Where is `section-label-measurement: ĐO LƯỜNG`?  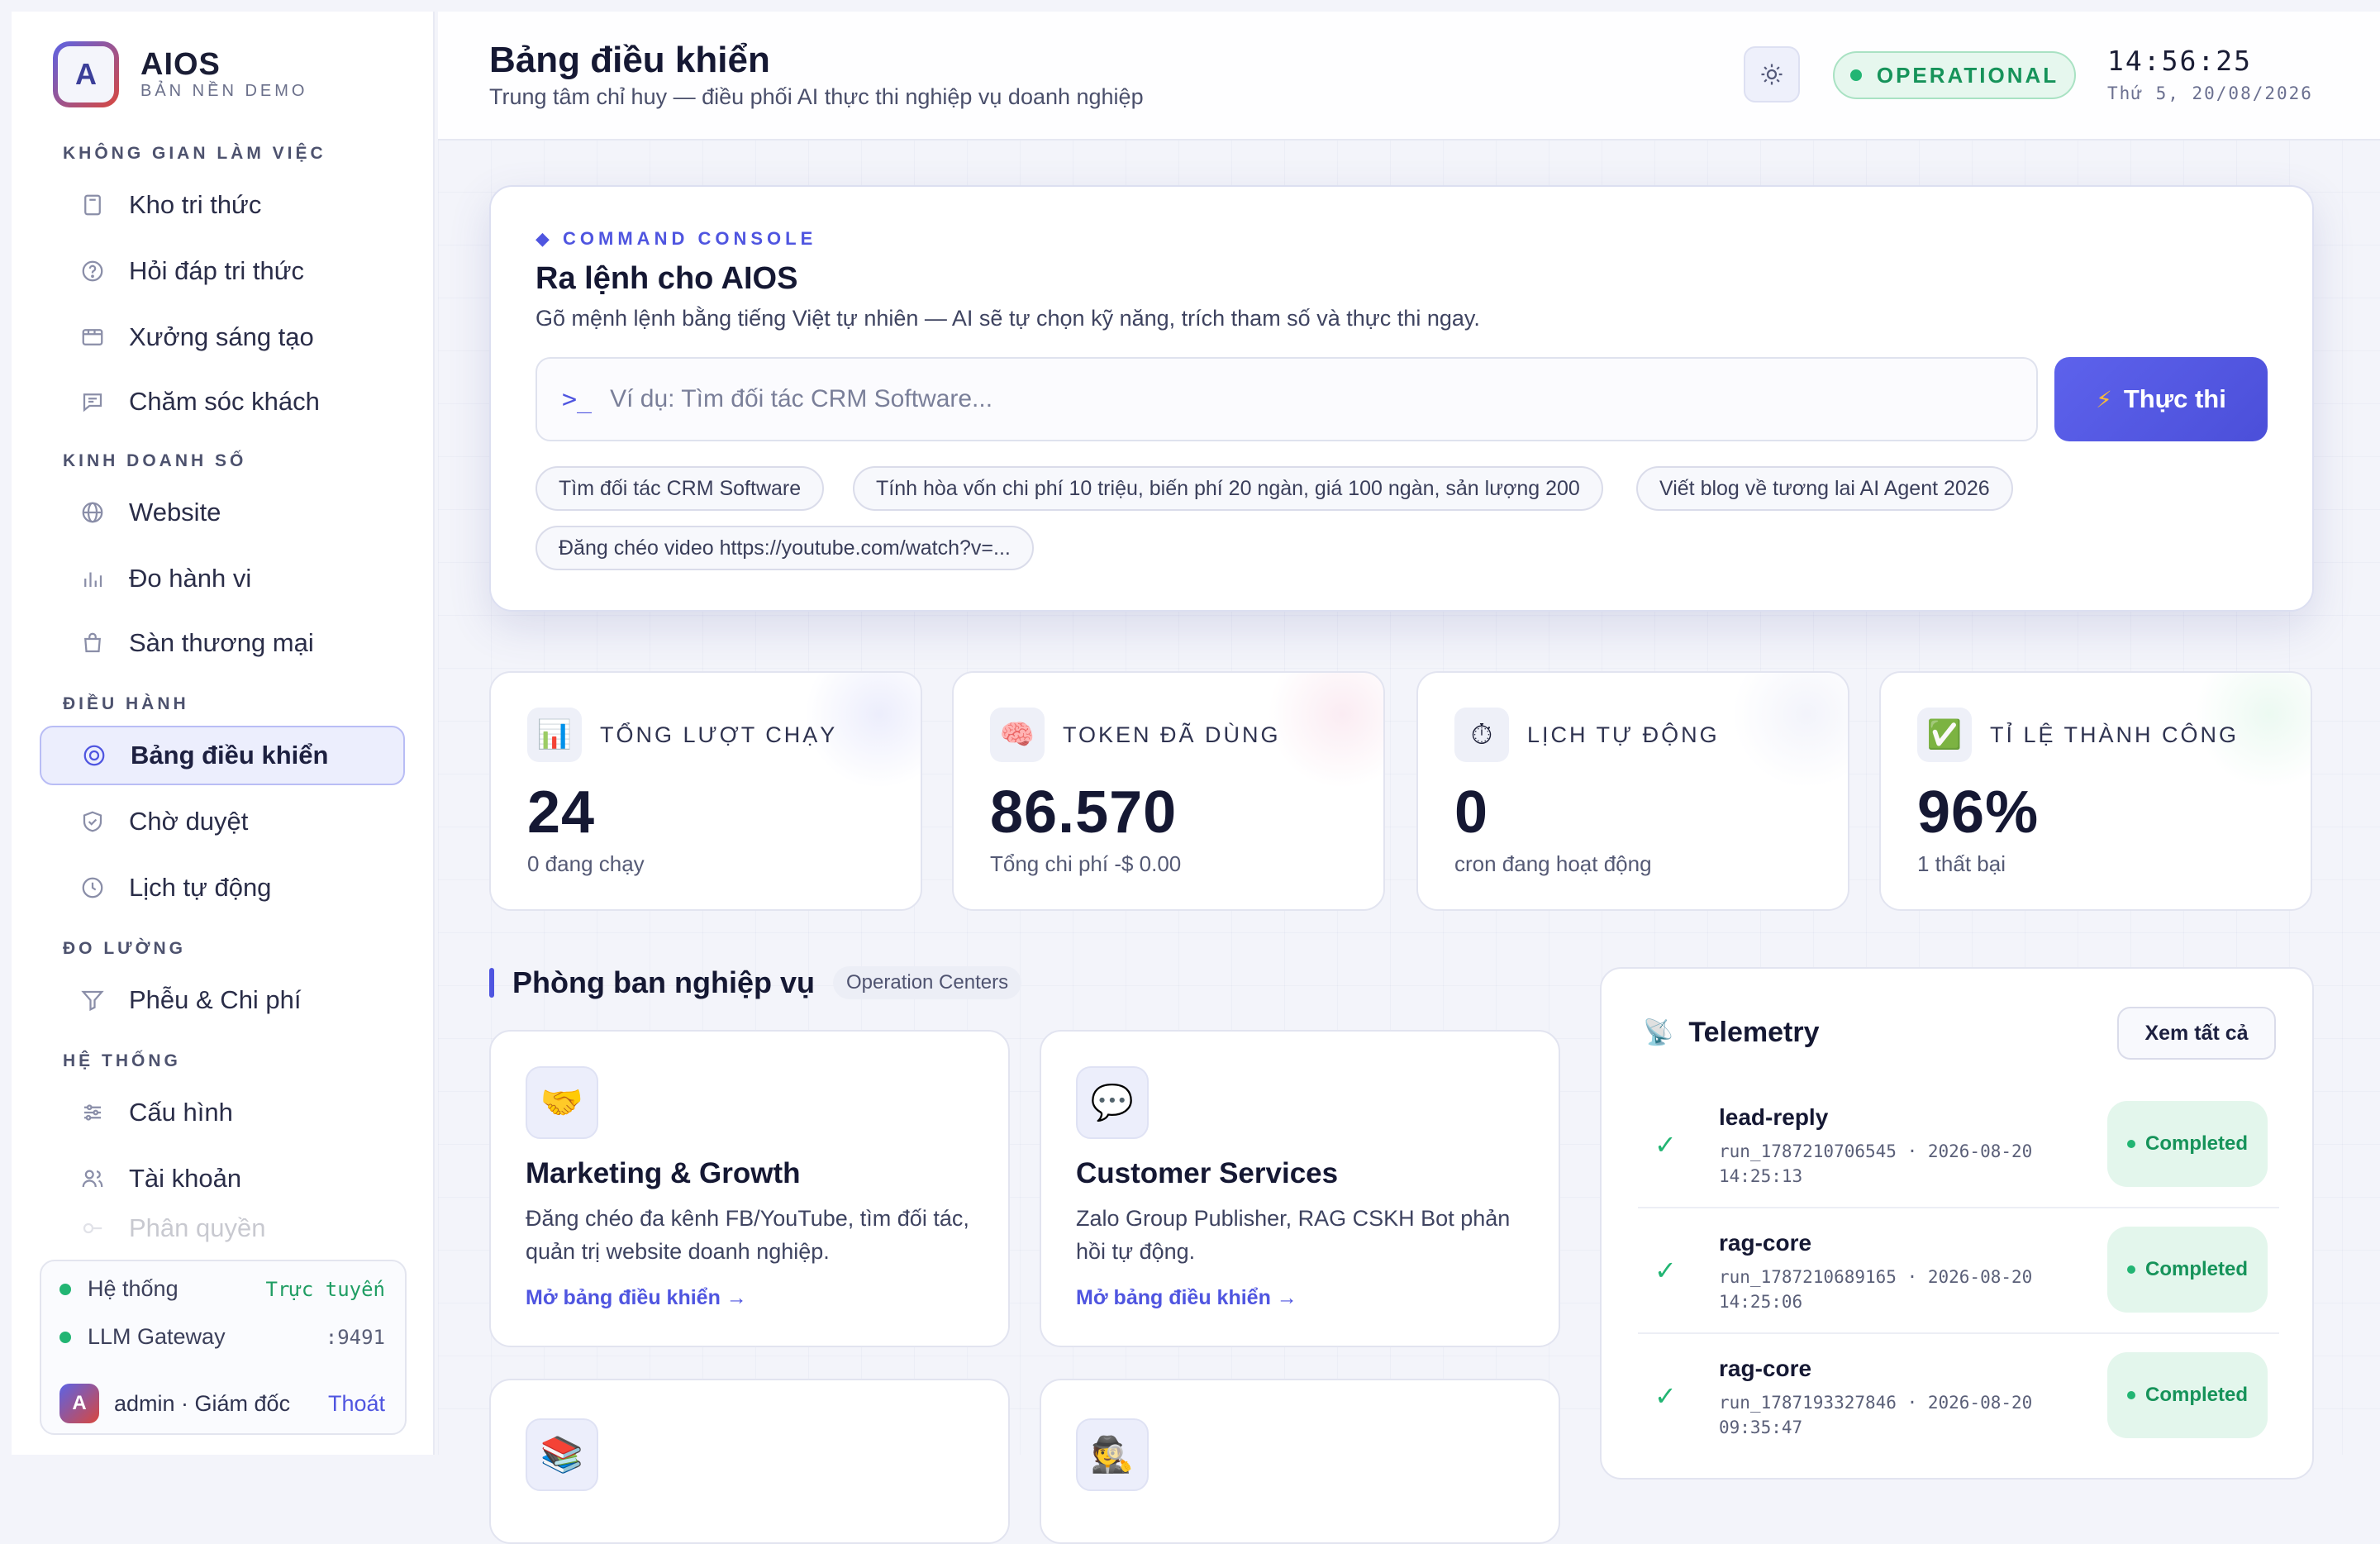
section-label-measurement: ĐO LƯỜNG is located at coordinates (124, 949).